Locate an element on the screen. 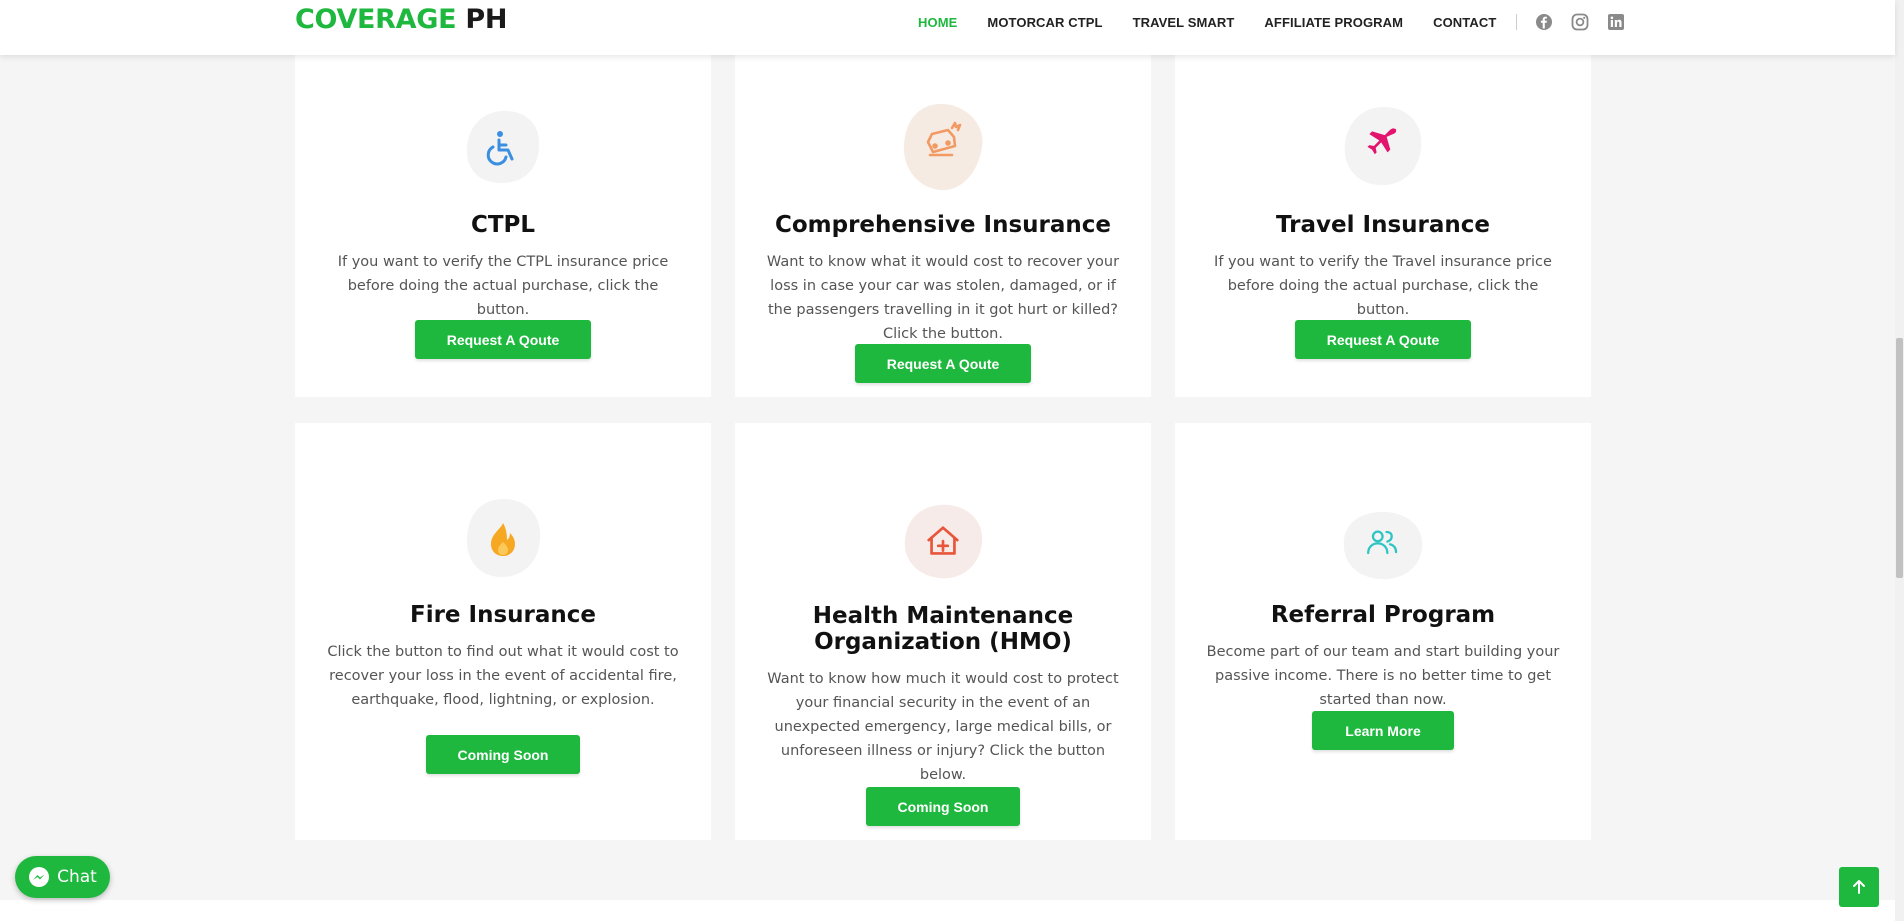 This screenshot has width=1904, height=921. nav-travel-smart: TRAVEL SMART is located at coordinates (1184, 22).